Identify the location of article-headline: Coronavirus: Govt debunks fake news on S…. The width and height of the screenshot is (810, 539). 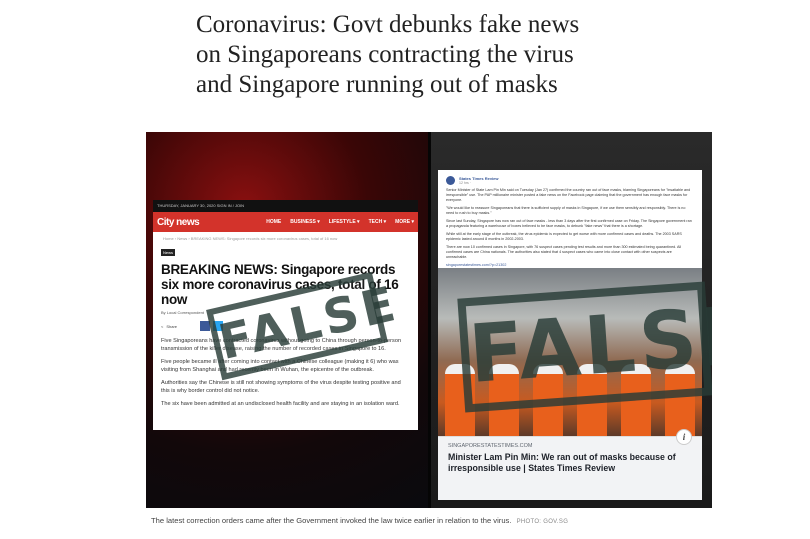
(436, 55).